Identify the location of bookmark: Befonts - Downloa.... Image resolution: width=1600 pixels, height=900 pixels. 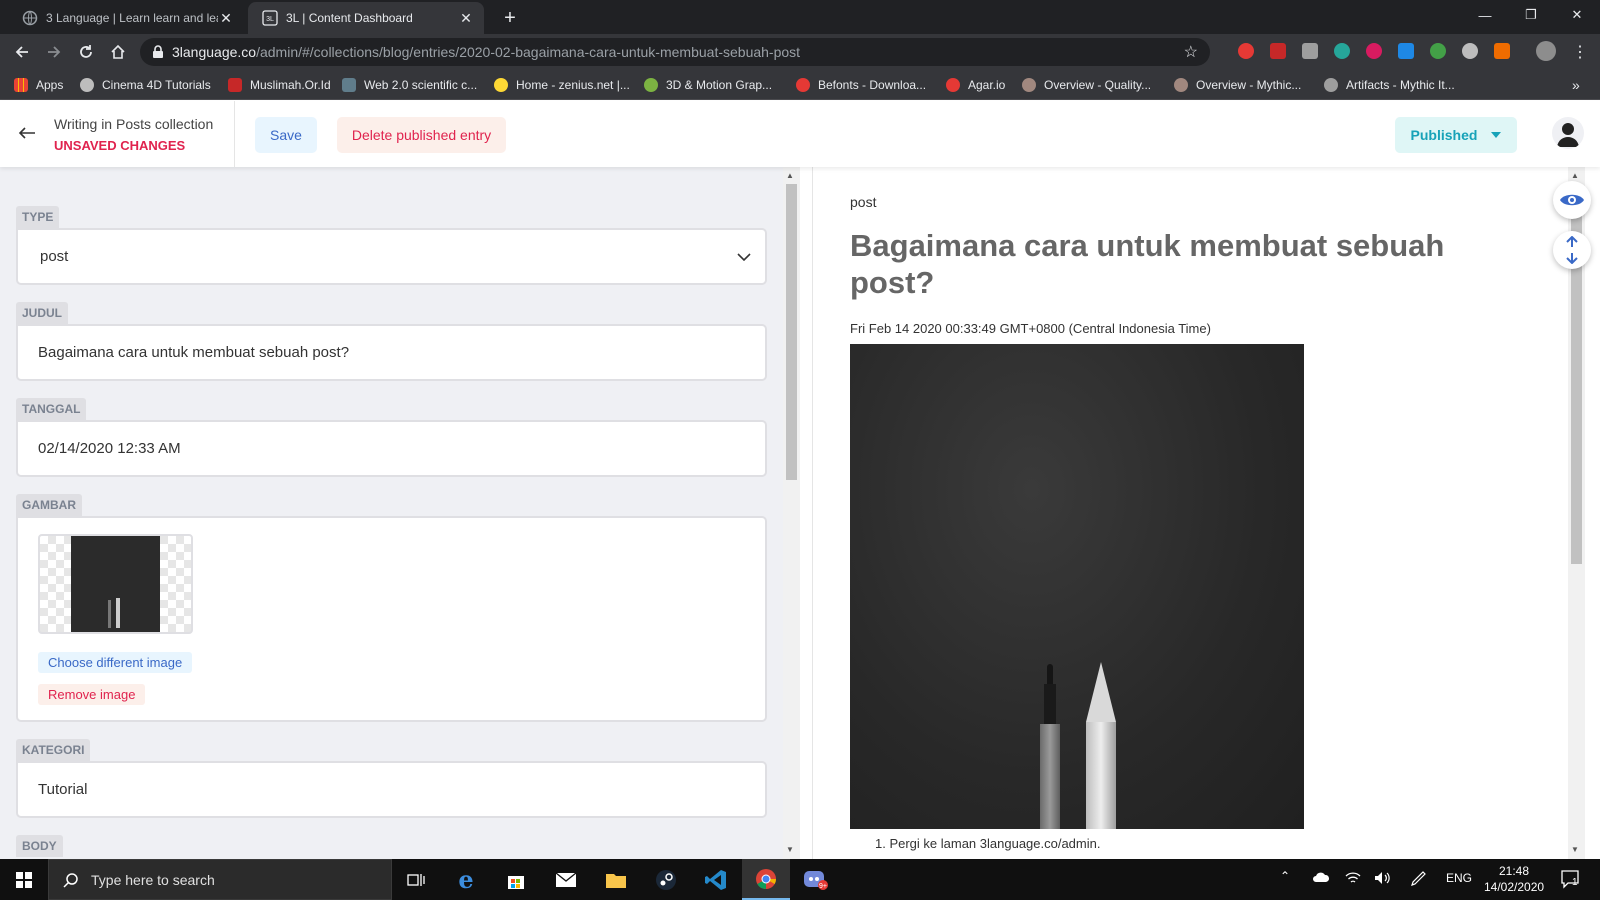
(861, 85).